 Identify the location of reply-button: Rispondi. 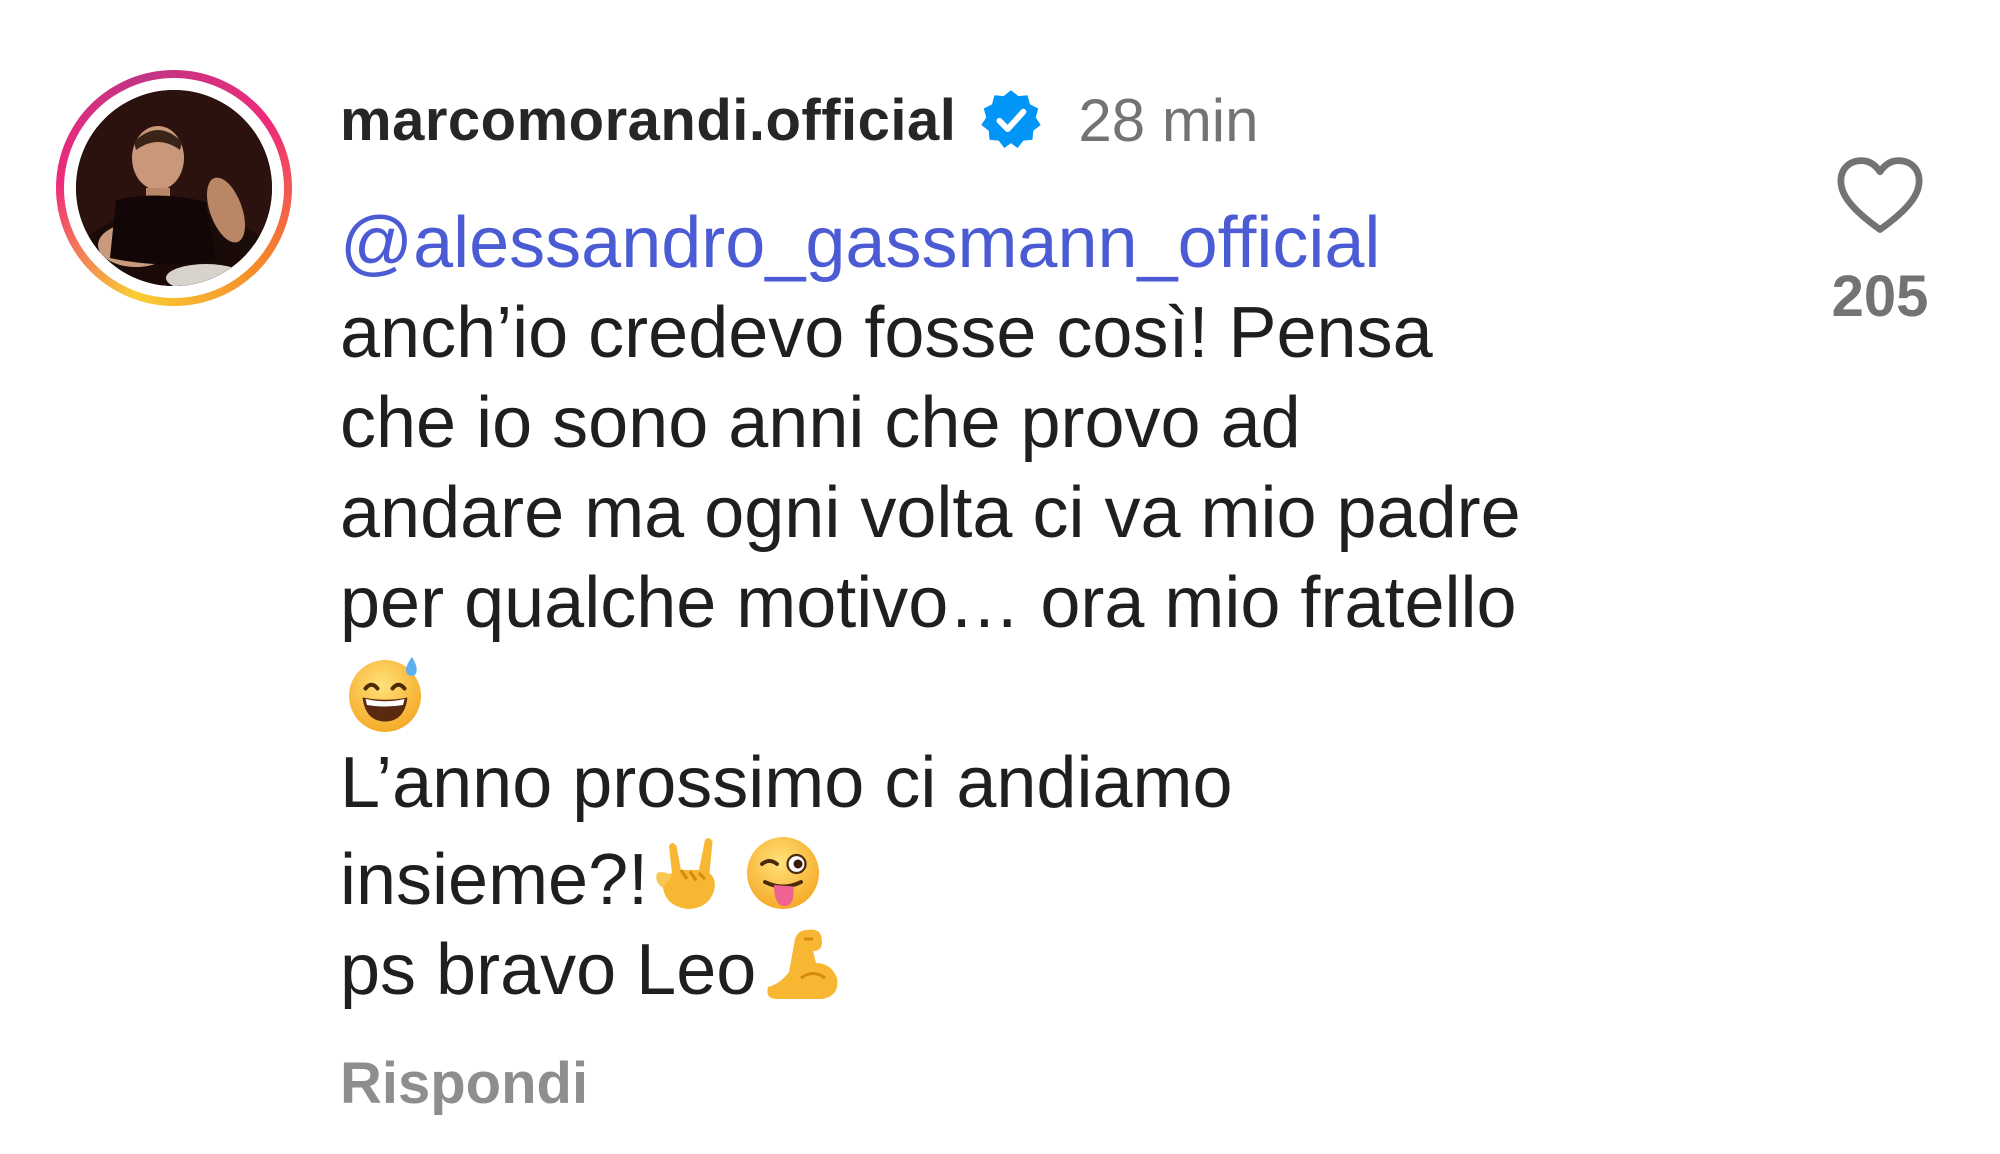
(464, 1083).